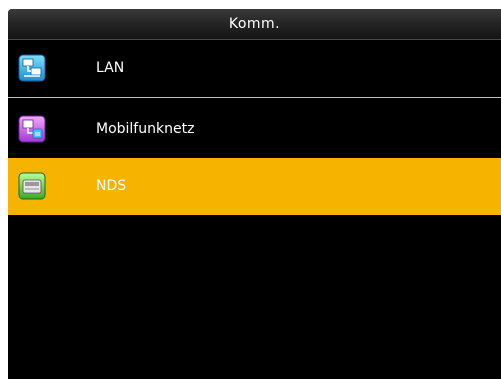 The width and height of the screenshot is (501, 379). Describe the element at coordinates (110, 68) in the screenshot. I see `menu-item-label: LAN` at that location.